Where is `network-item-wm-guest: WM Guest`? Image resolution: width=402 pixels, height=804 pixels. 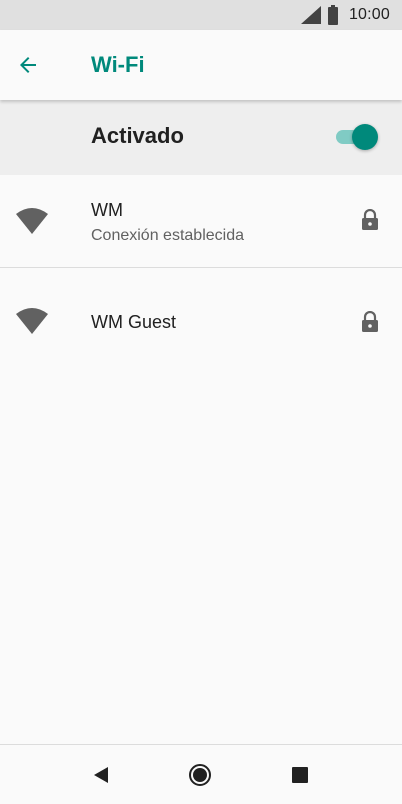 network-item-wm-guest: WM Guest is located at coordinates (201, 322).